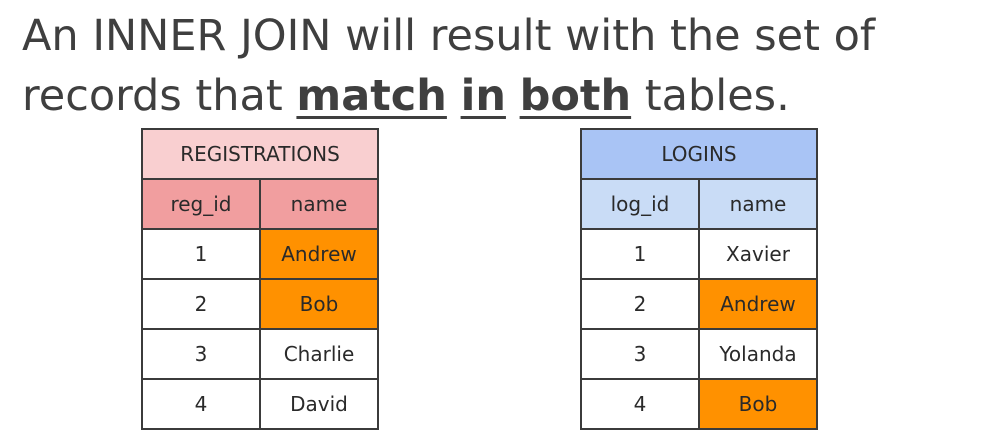  What do you see at coordinates (319, 254) in the screenshot?
I see `registrations-cell-name: Andrew` at bounding box center [319, 254].